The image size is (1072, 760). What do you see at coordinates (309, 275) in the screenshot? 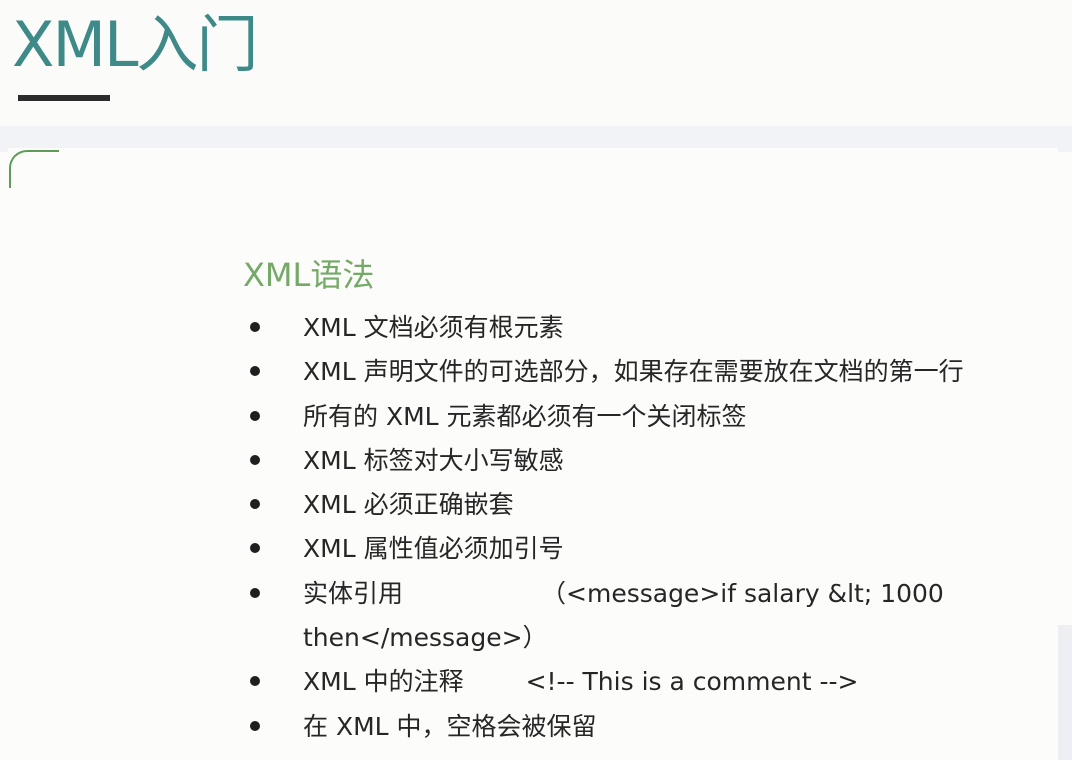
I see `section-heading: XML语法` at bounding box center [309, 275].